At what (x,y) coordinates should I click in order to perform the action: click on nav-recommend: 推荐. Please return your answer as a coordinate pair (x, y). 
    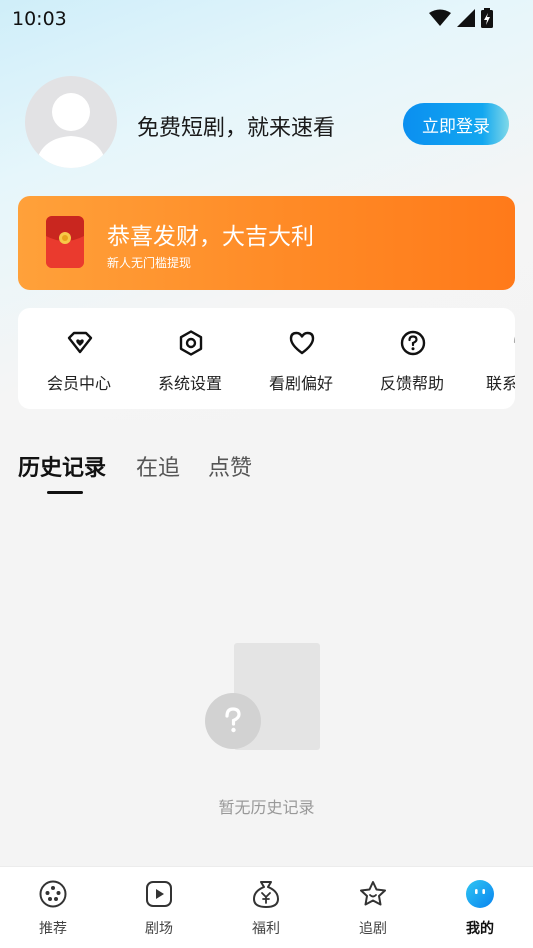
    Looking at the image, I should click on (53, 907).